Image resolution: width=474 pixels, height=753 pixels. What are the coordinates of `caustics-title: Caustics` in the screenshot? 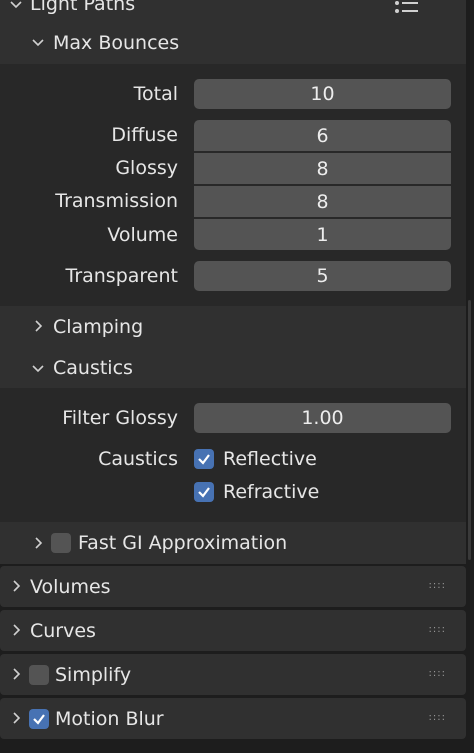 It's located at (93, 368).